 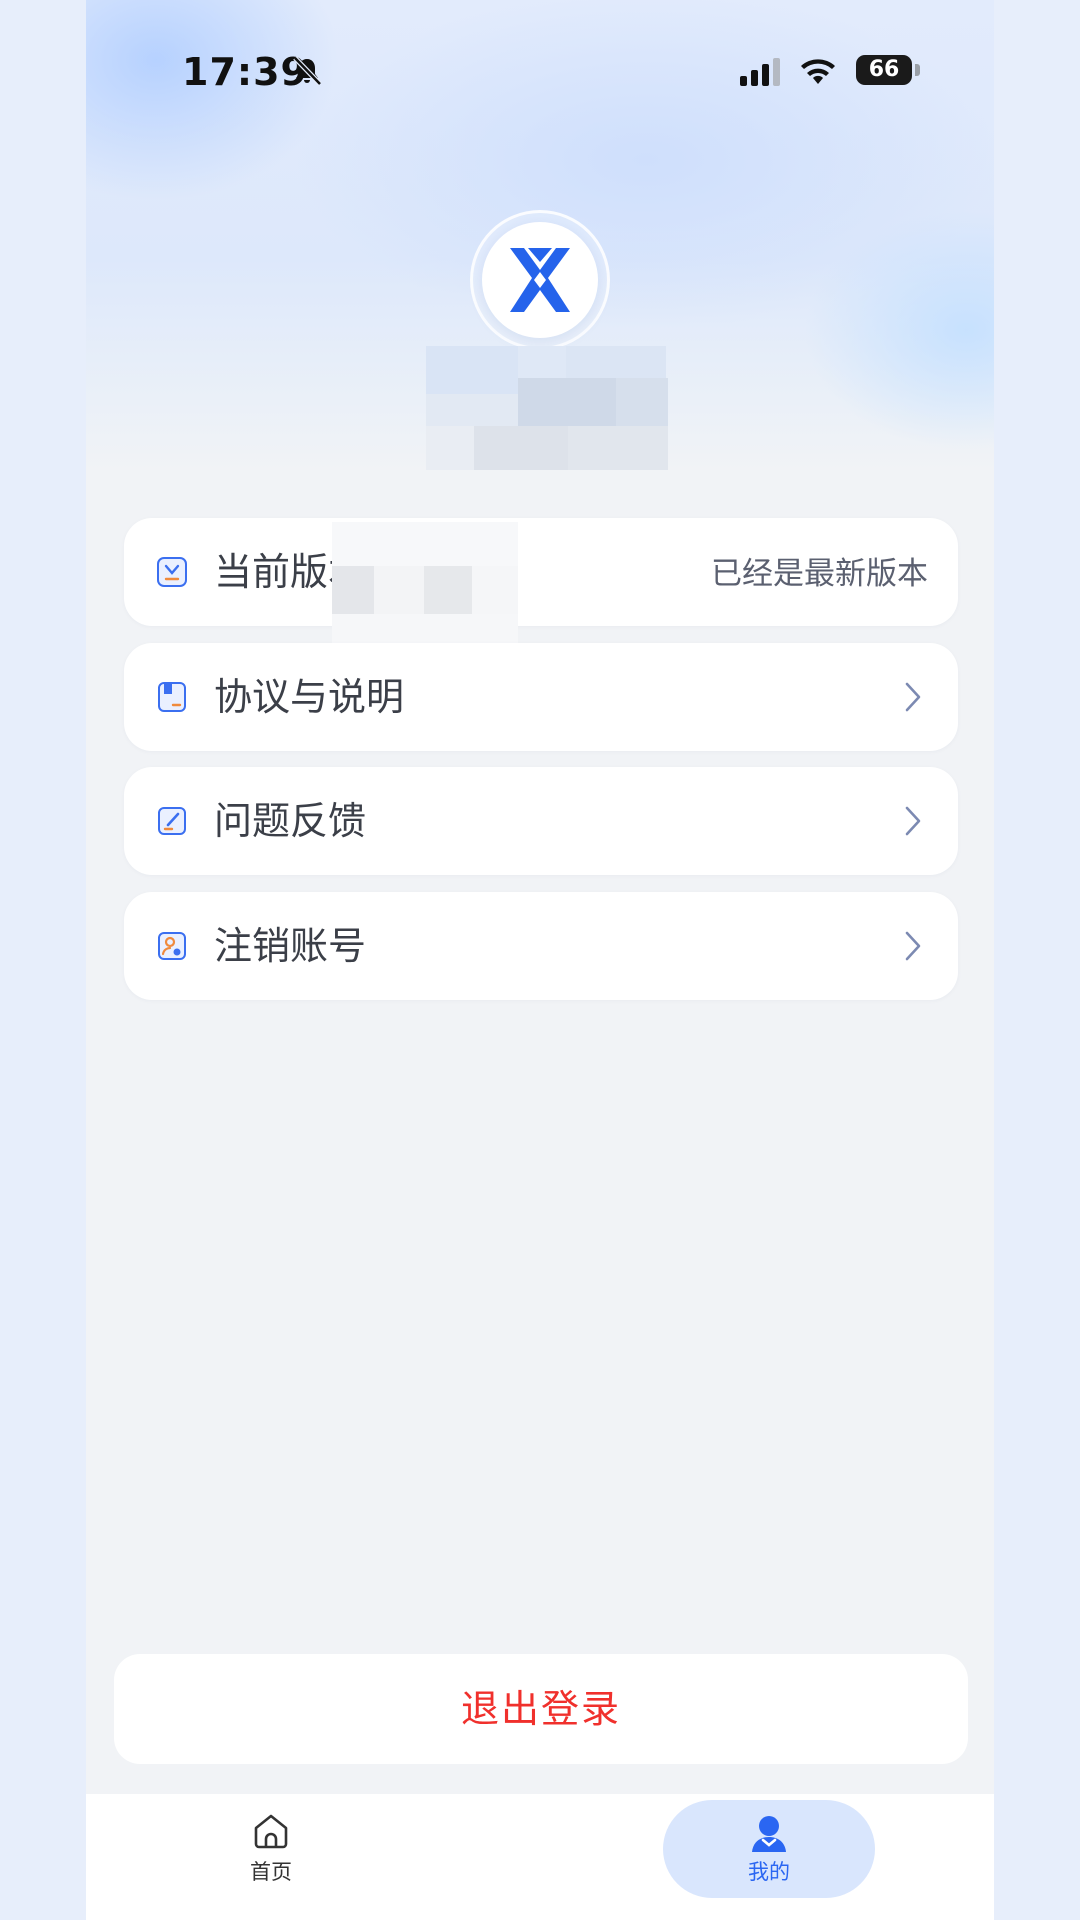 What do you see at coordinates (172, 946) in the screenshot?
I see `user-badge-icon` at bounding box center [172, 946].